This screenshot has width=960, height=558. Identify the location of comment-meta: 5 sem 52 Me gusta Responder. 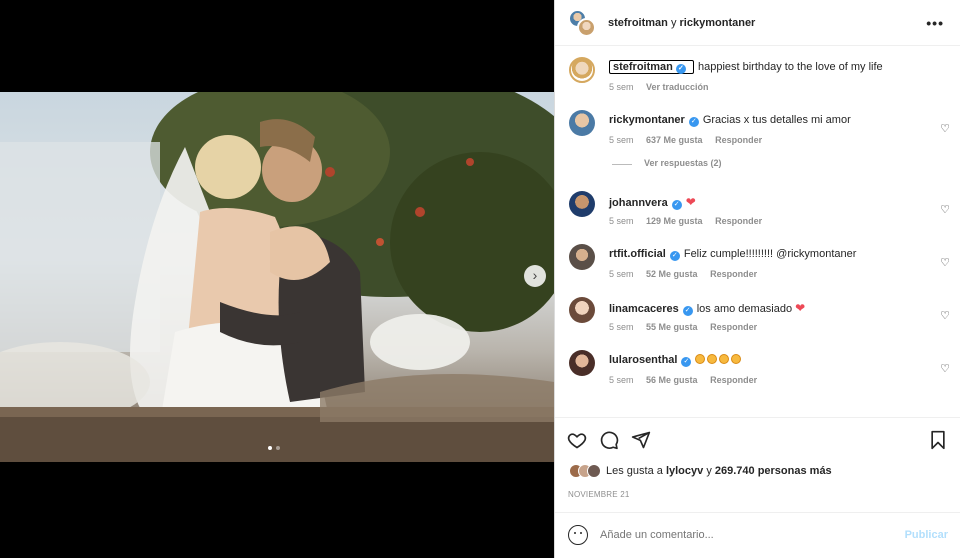
(688, 274).